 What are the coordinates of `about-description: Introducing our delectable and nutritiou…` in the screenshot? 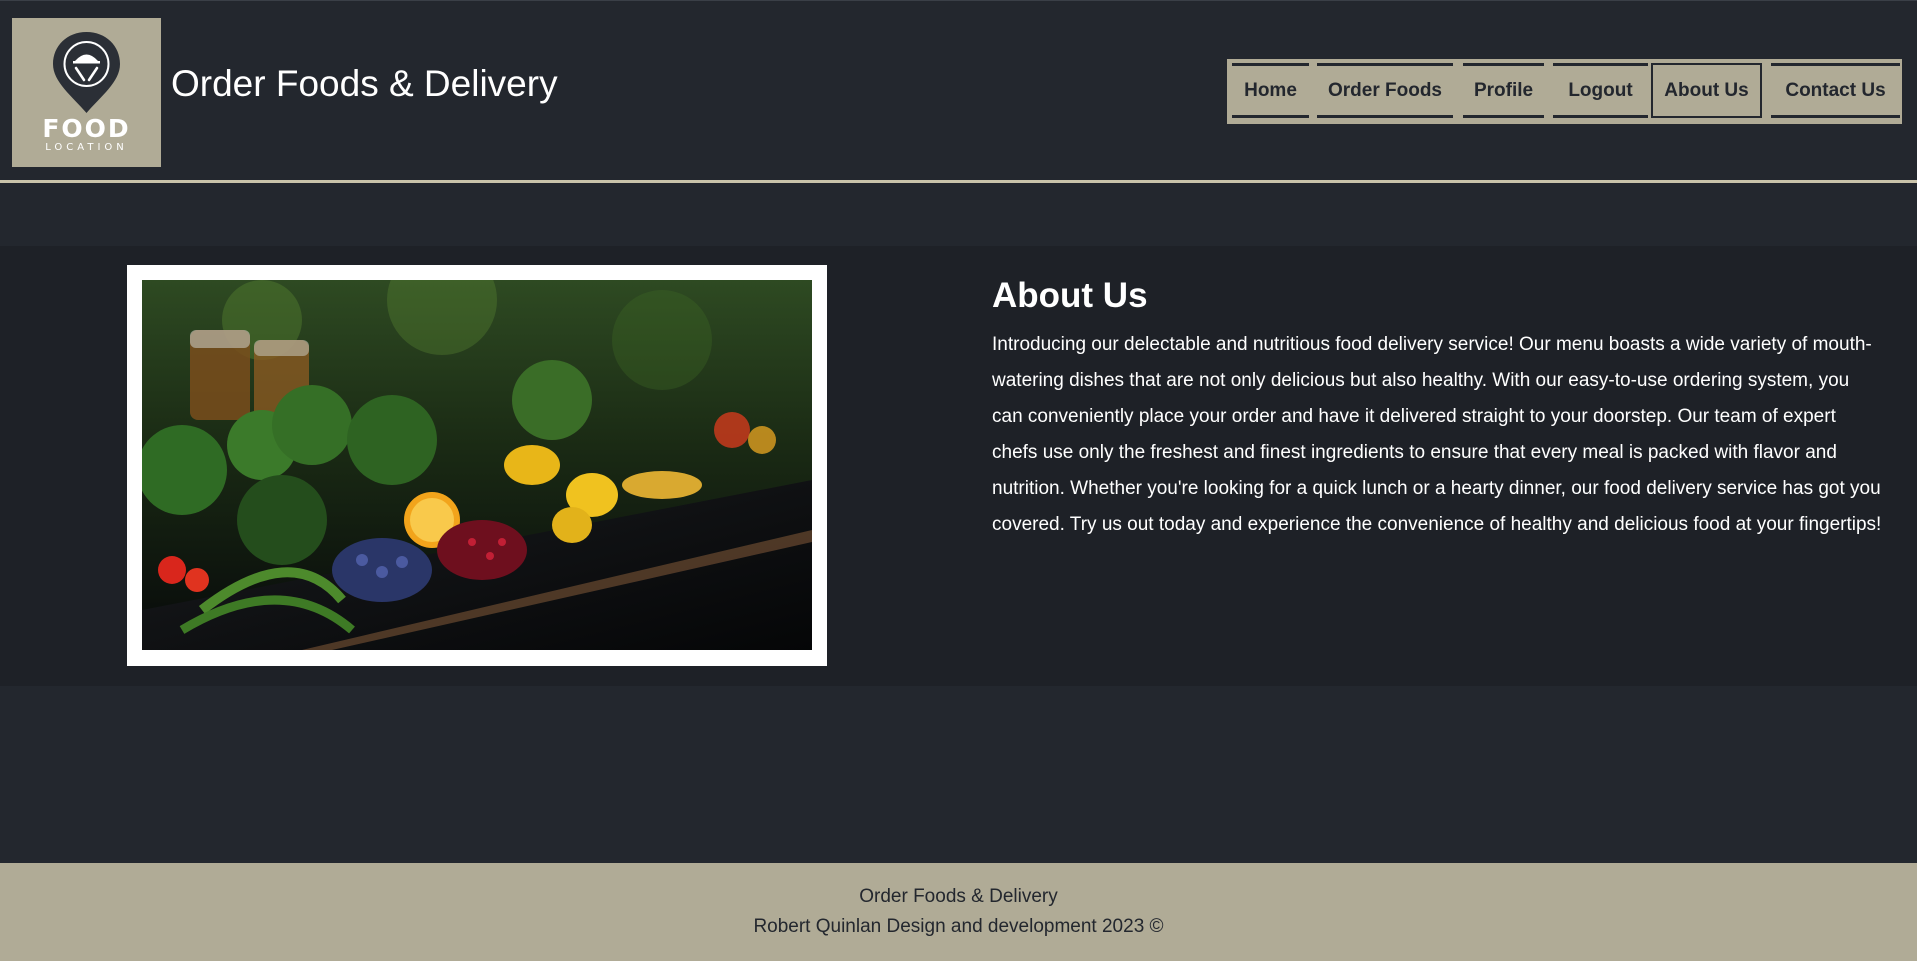 It's located at (1437, 434).